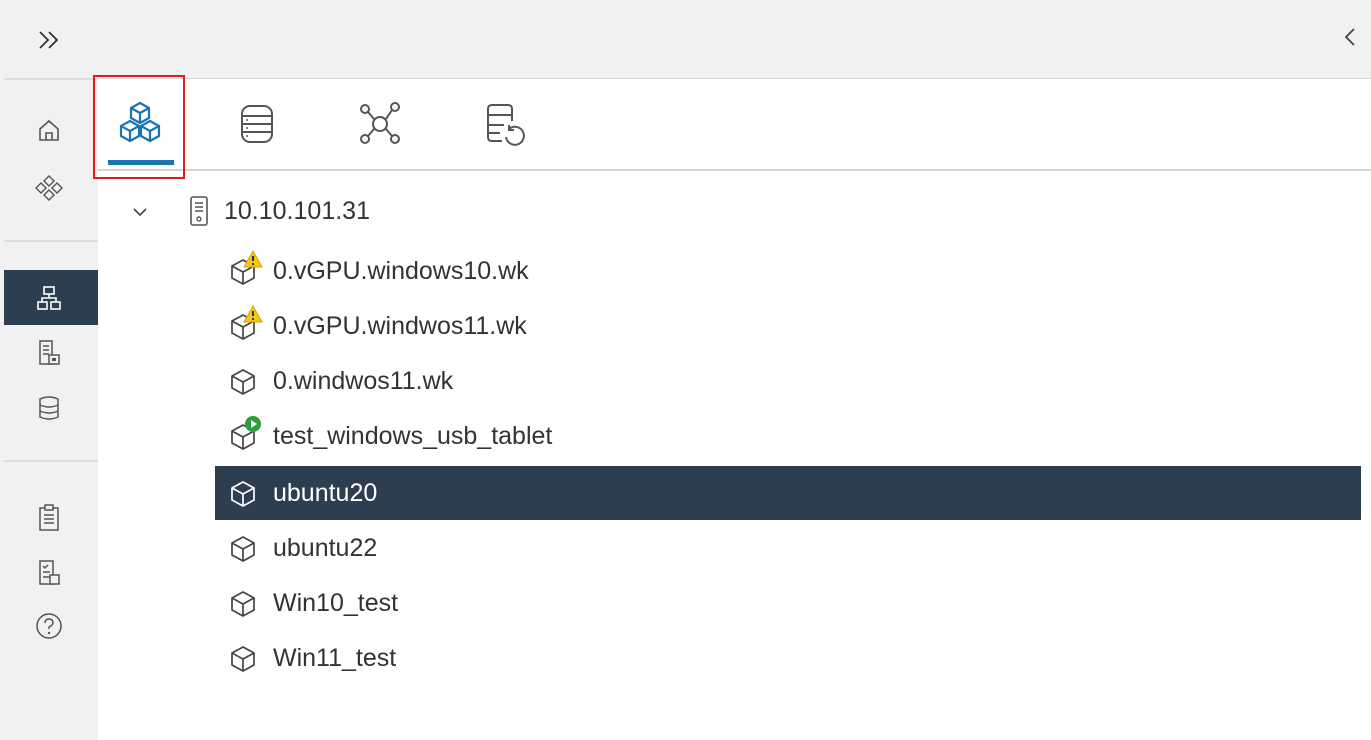 The height and width of the screenshot is (740, 1371). What do you see at coordinates (325, 547) in the screenshot?
I see `vm-label: ubuntu22` at bounding box center [325, 547].